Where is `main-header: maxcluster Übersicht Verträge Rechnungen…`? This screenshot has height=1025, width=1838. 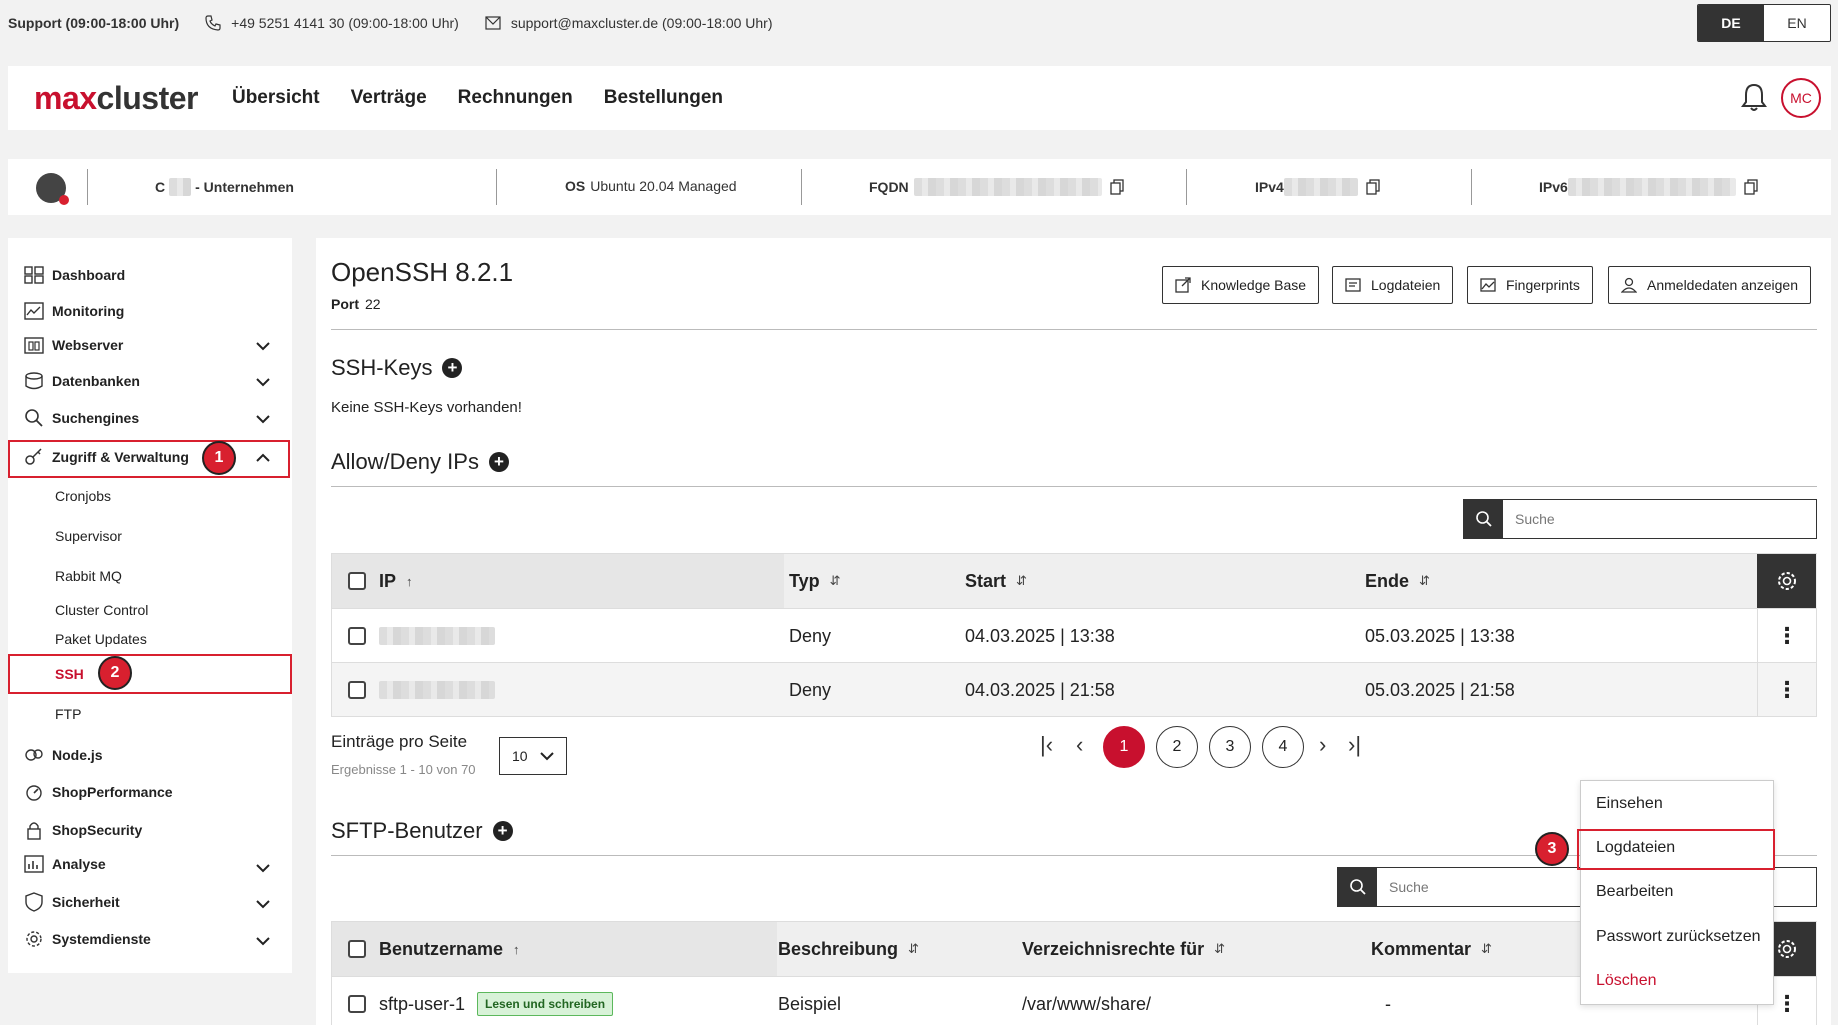
main-header: maxcluster Übersicht Verträge Rechnungen… is located at coordinates (919, 98).